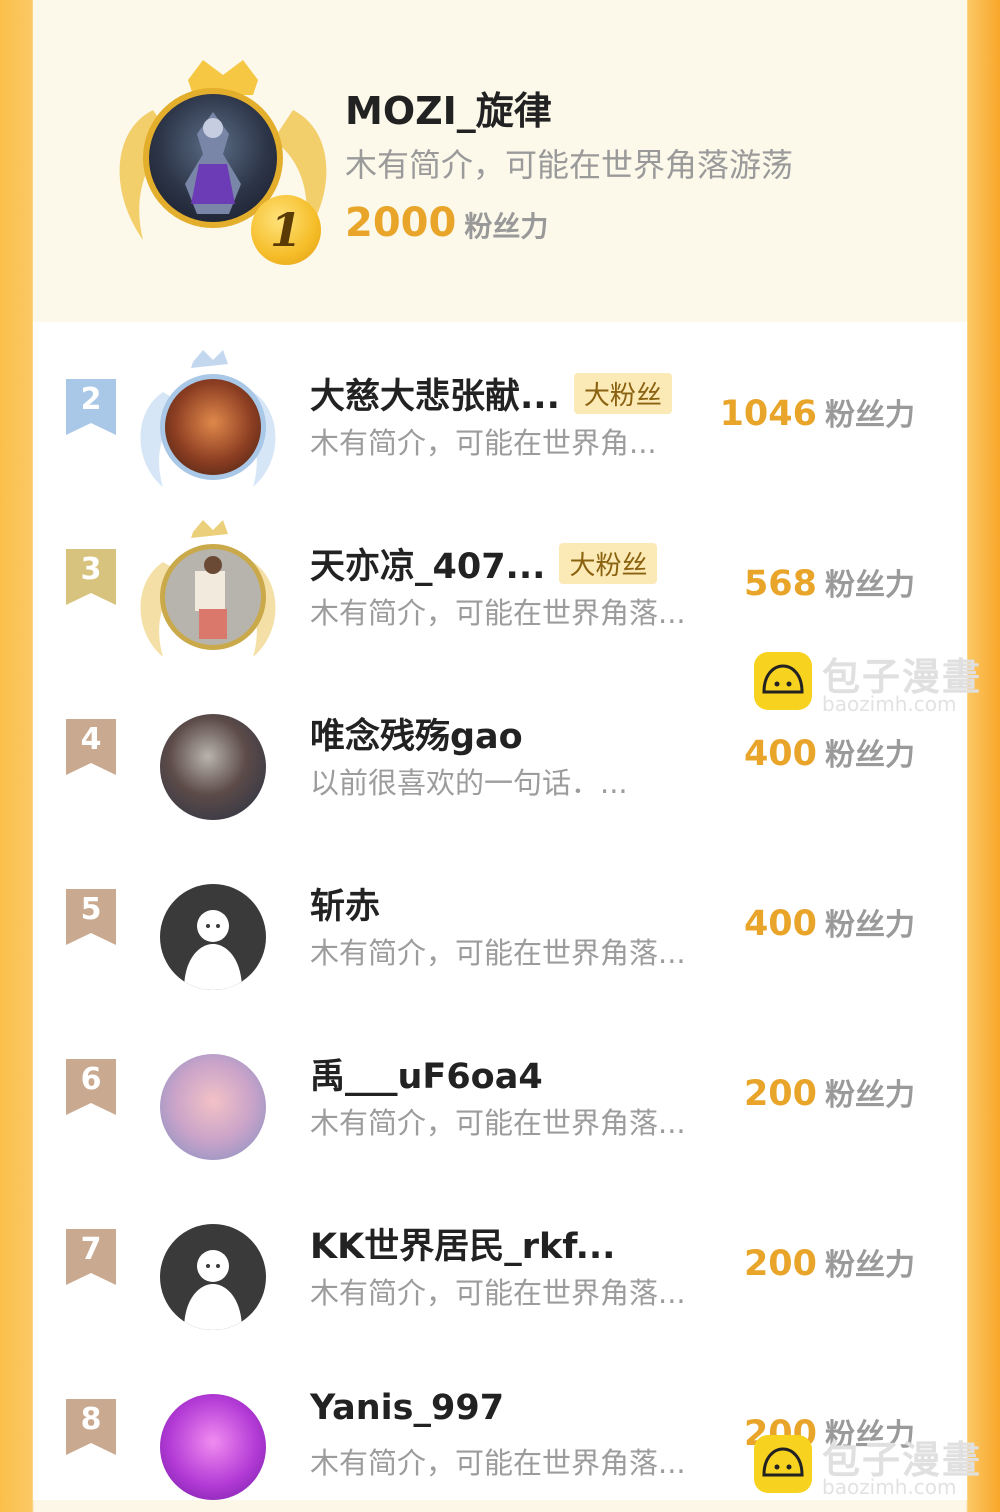 This screenshot has height=1512, width=1000. I want to click on user-name: 禹___uF6oa4, so click(426, 1073).